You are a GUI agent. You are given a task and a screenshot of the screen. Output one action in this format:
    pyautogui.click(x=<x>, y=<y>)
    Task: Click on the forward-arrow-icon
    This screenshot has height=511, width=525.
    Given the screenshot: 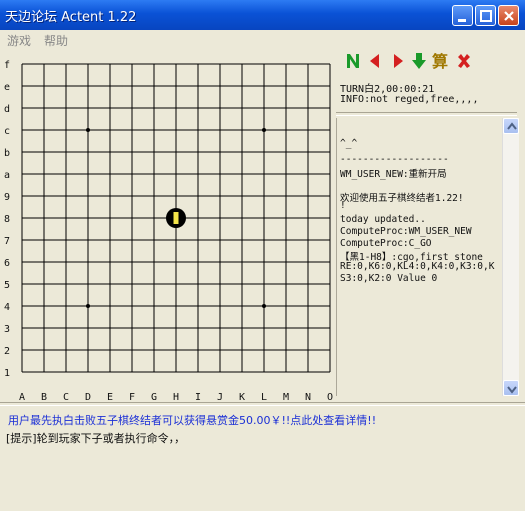 What is the action you would take?
    pyautogui.click(x=398, y=61)
    